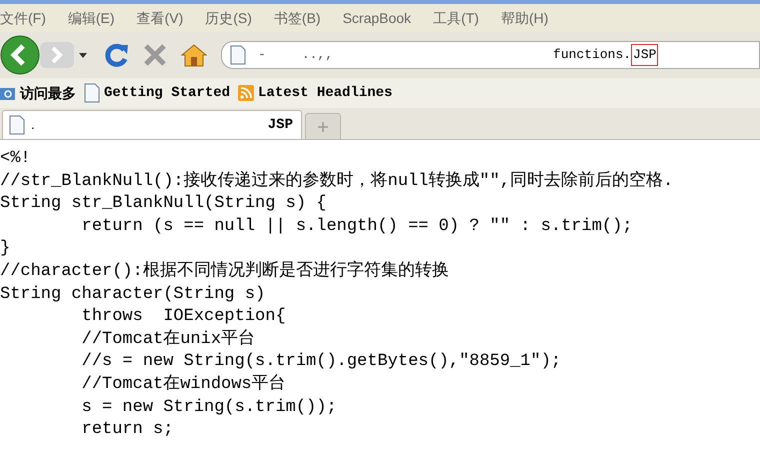 The height and width of the screenshot is (449, 760). I want to click on folder-icon, so click(8, 93).